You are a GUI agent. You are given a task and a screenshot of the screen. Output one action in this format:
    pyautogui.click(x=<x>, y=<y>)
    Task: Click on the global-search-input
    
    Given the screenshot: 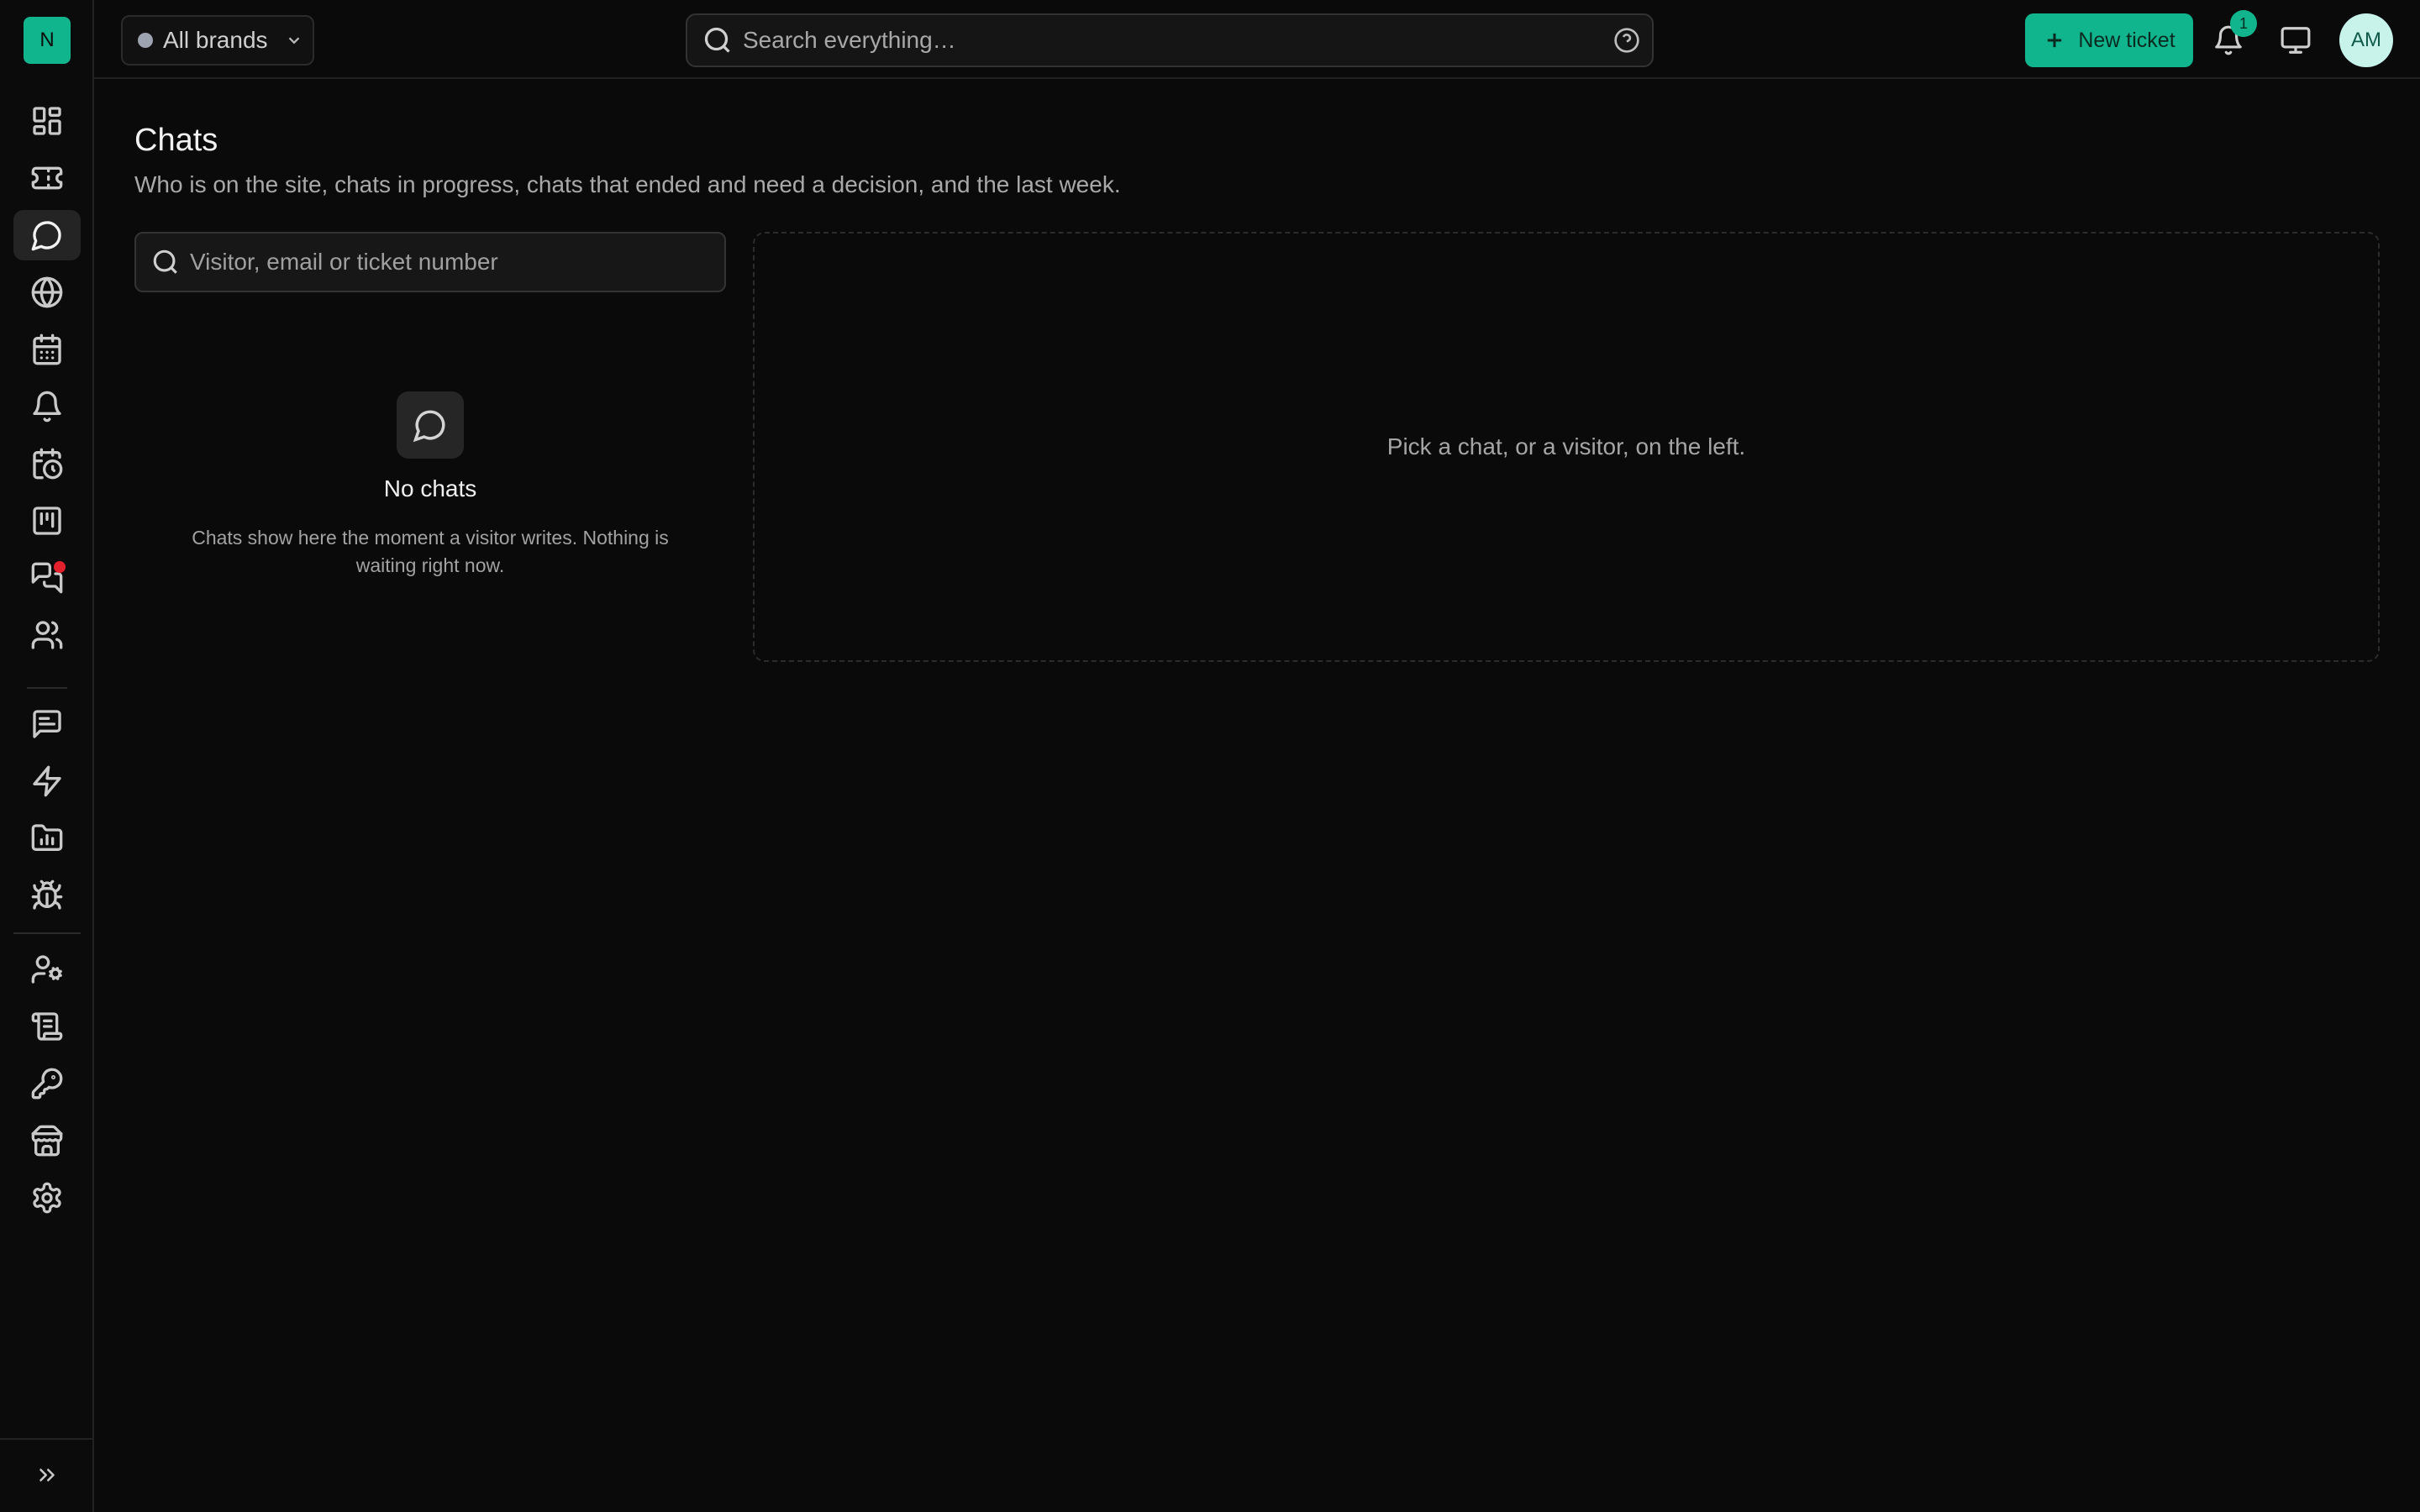 What is the action you would take?
    pyautogui.click(x=1173, y=40)
    